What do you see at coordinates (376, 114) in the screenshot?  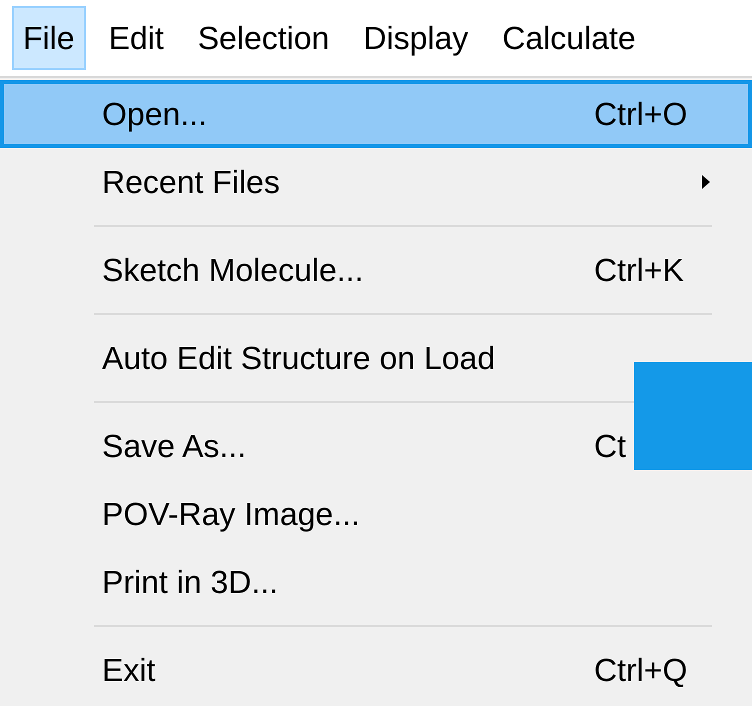 I see `menu-item: Open... Ctrl+O` at bounding box center [376, 114].